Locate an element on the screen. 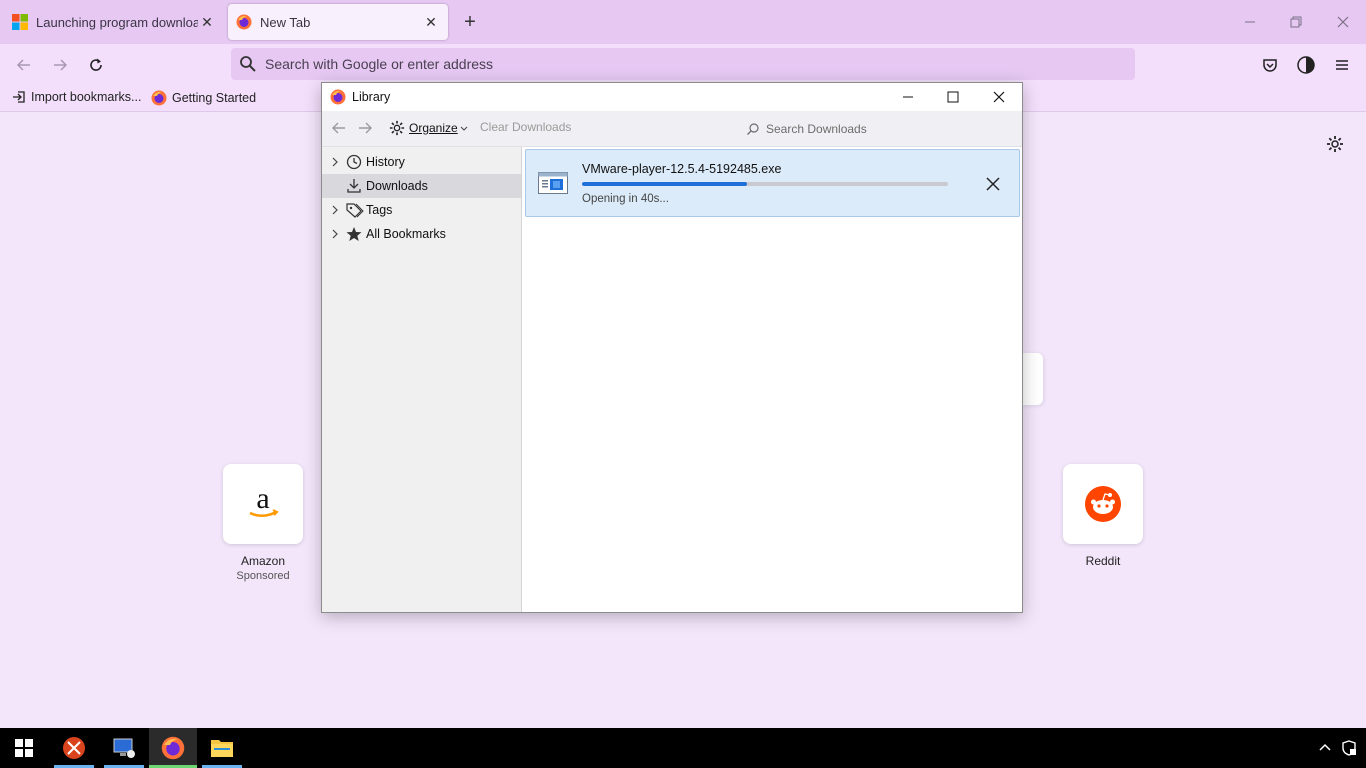  app-tools-icon is located at coordinates (74, 748).